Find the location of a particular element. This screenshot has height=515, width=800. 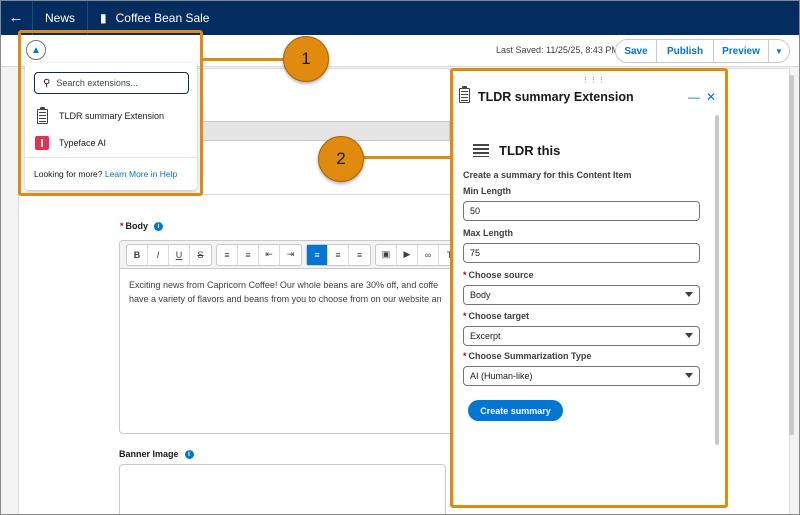

tab-news-label: News is located at coordinates (60, 17).